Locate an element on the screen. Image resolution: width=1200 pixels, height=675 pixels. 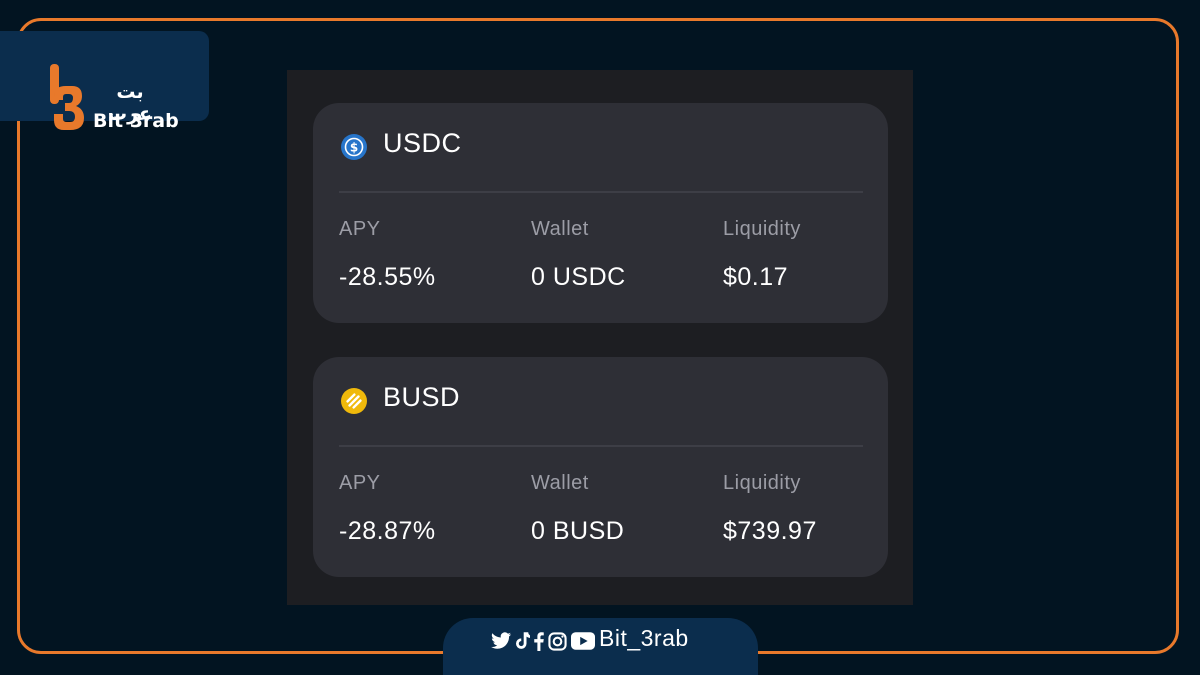
wallet-value: 0 BUSD is located at coordinates (578, 531).